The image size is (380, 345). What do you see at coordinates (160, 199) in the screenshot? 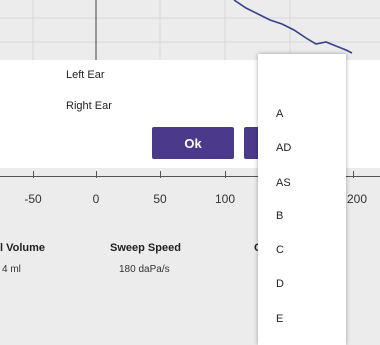
I see `x-tick-label: 50` at bounding box center [160, 199].